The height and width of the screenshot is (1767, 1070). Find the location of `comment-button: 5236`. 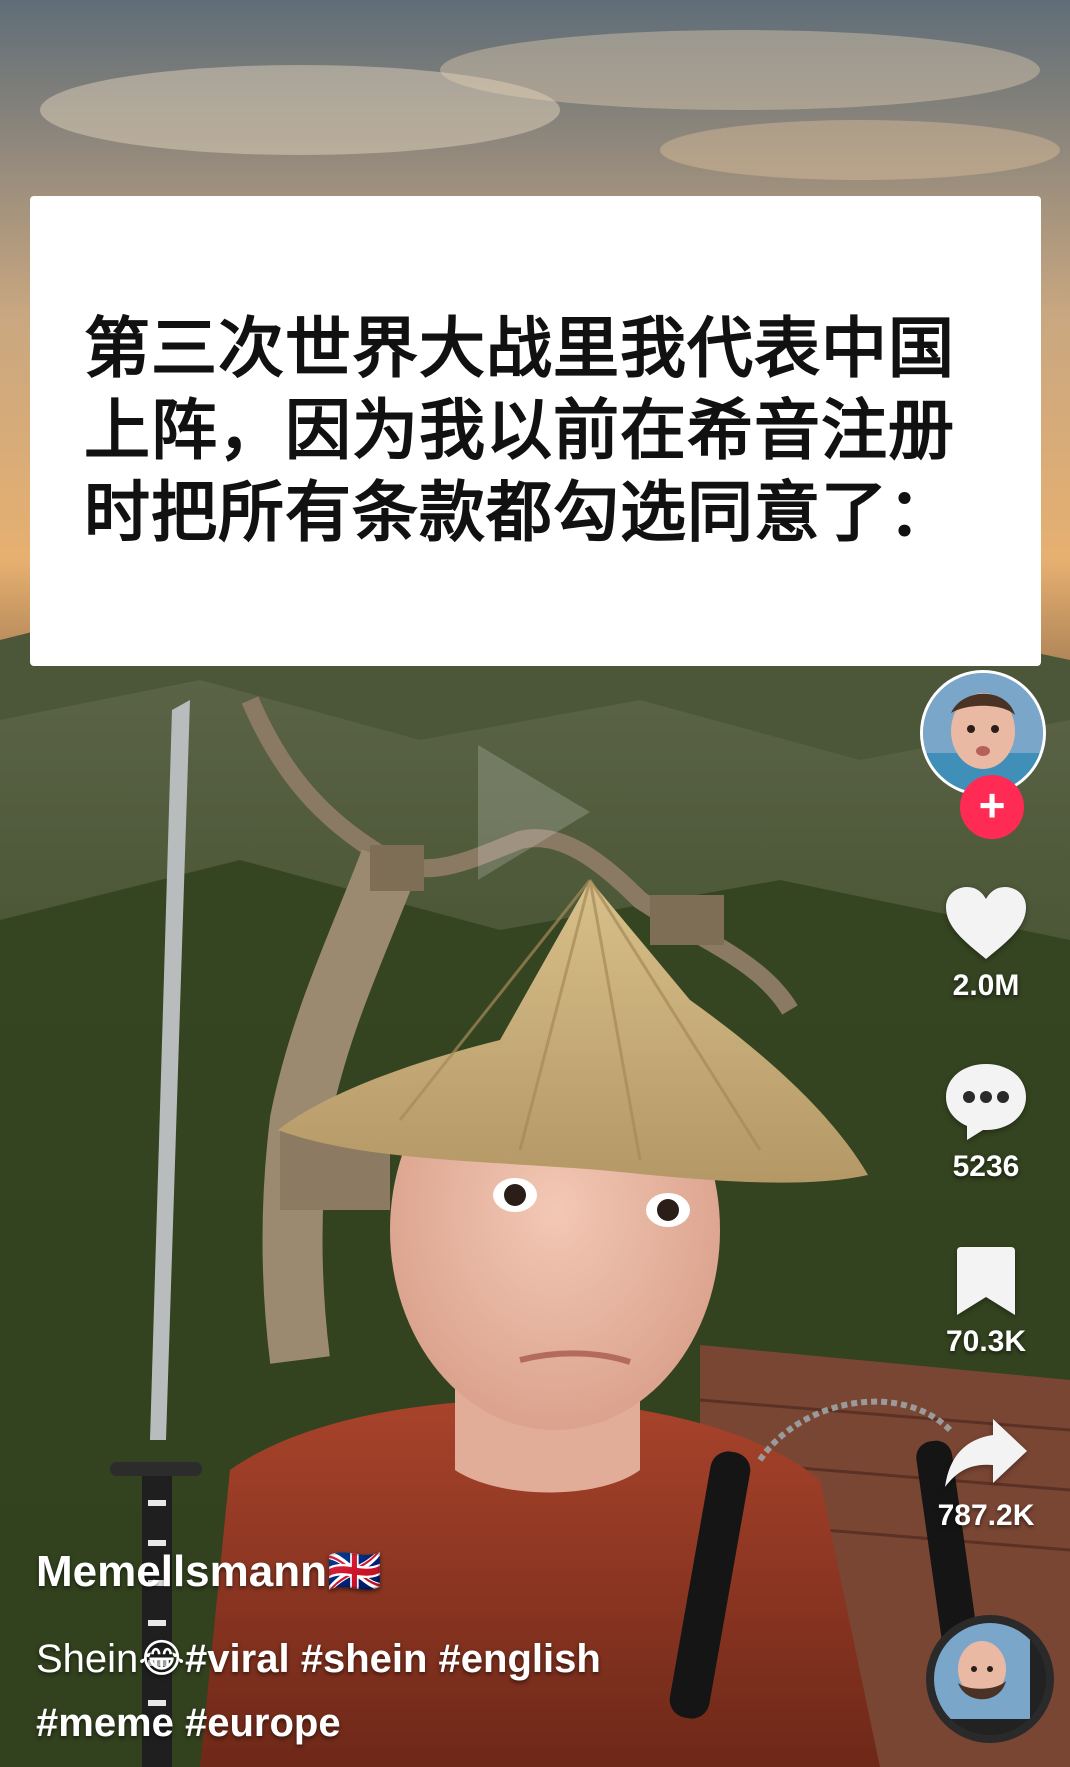

comment-button: 5236 is located at coordinates (986, 1122).